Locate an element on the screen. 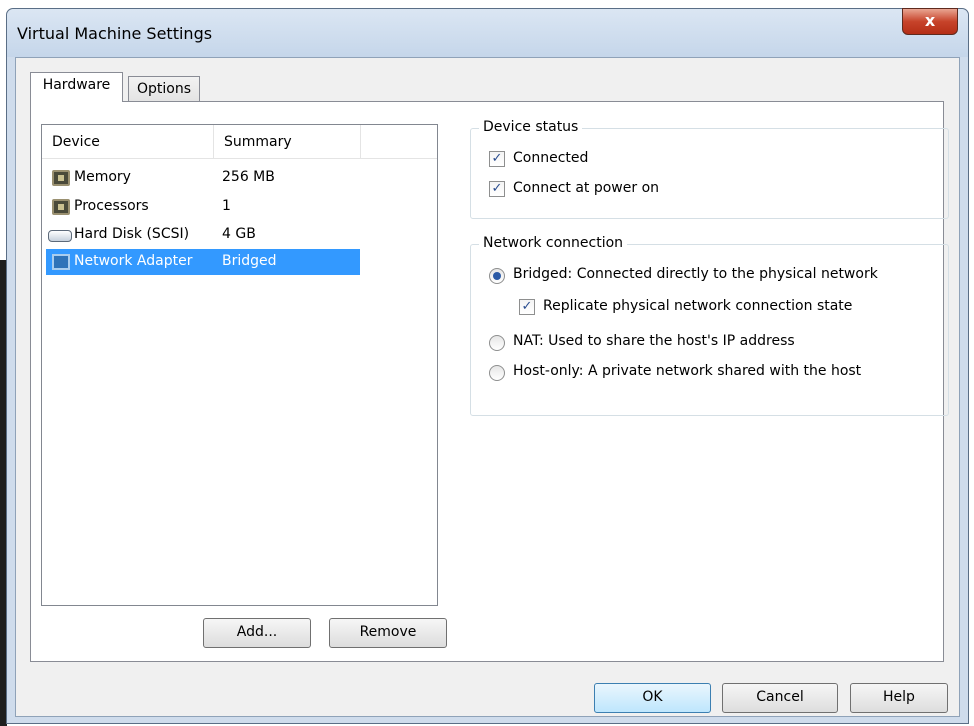  column-summary-label: Summary is located at coordinates (258, 142).